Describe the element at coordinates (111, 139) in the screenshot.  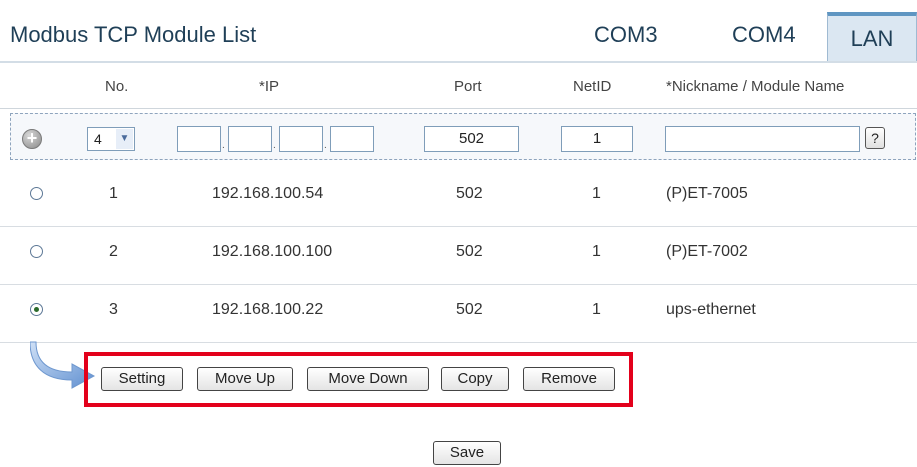
I see `no-select: 4 ▼` at that location.